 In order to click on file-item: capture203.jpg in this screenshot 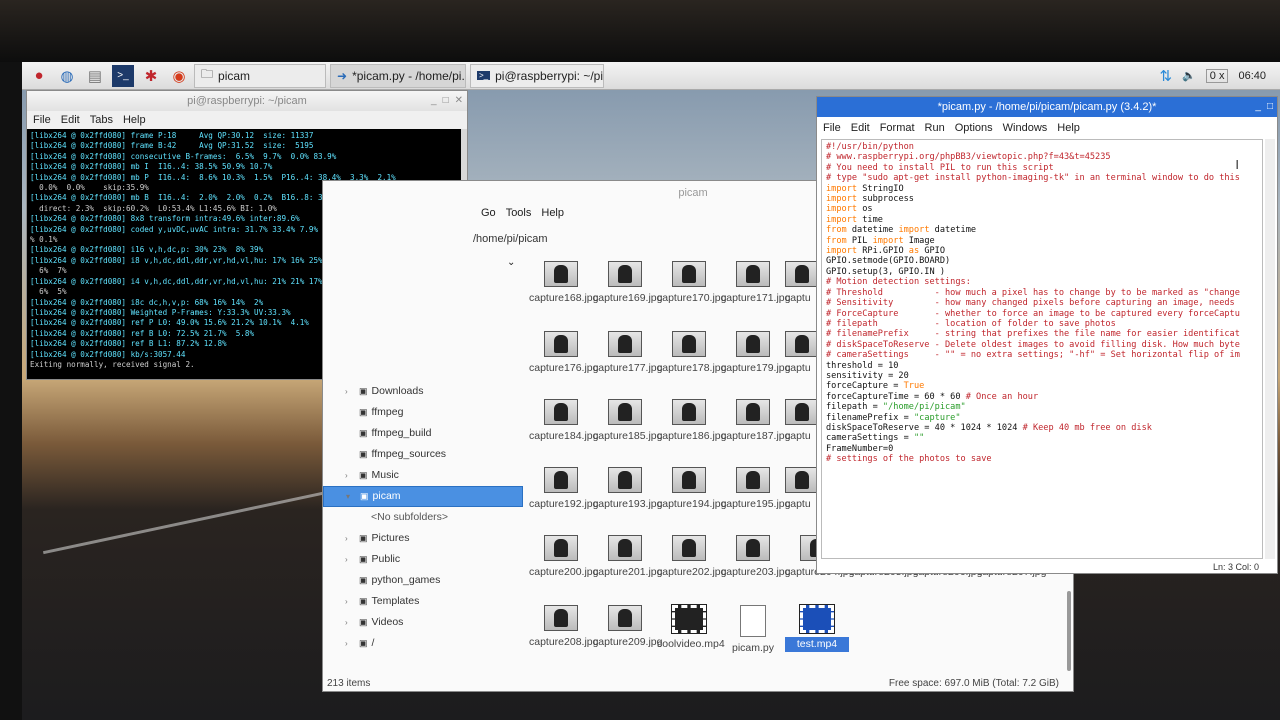, I will do `click(755, 557)`.